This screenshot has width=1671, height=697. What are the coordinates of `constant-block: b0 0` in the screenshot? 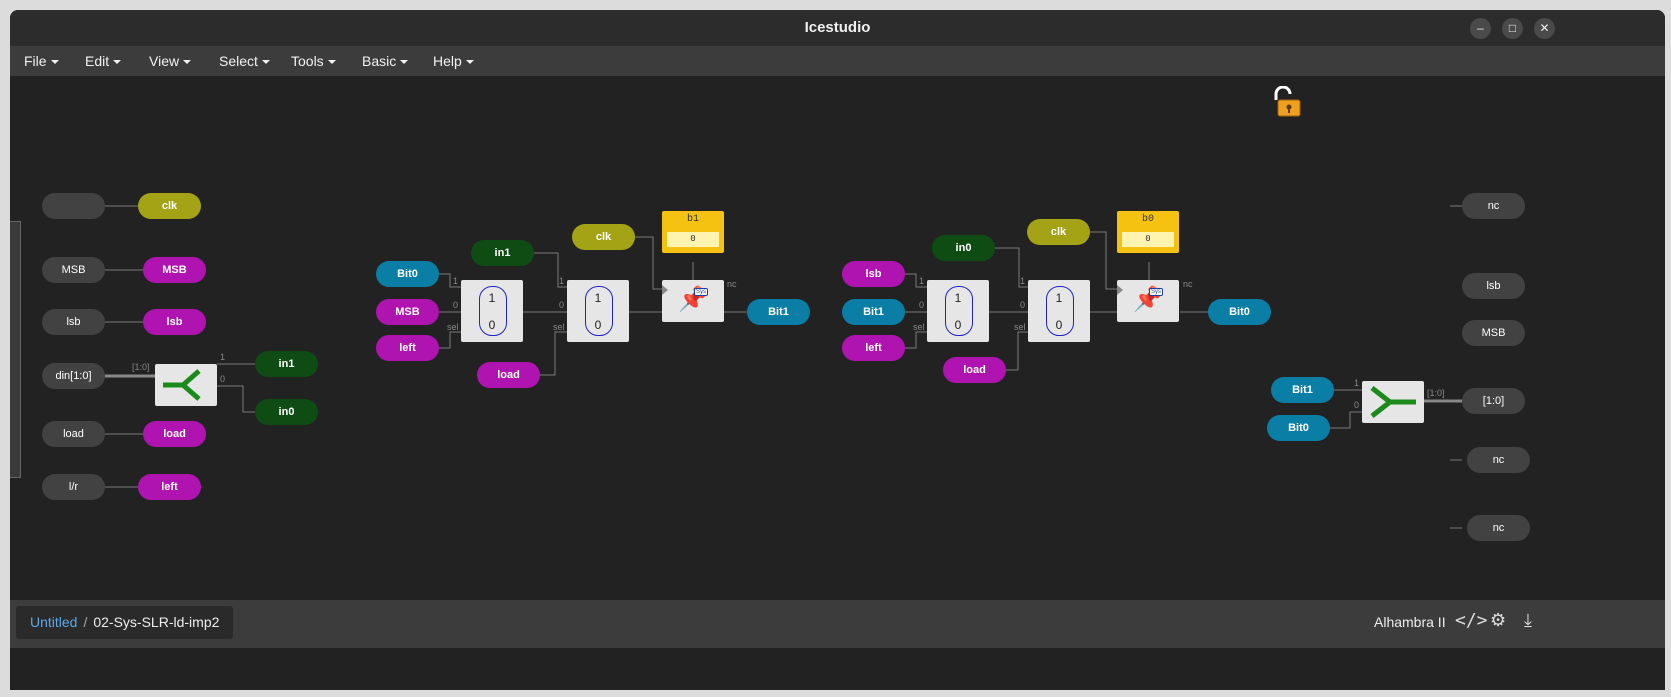 It's located at (1148, 232).